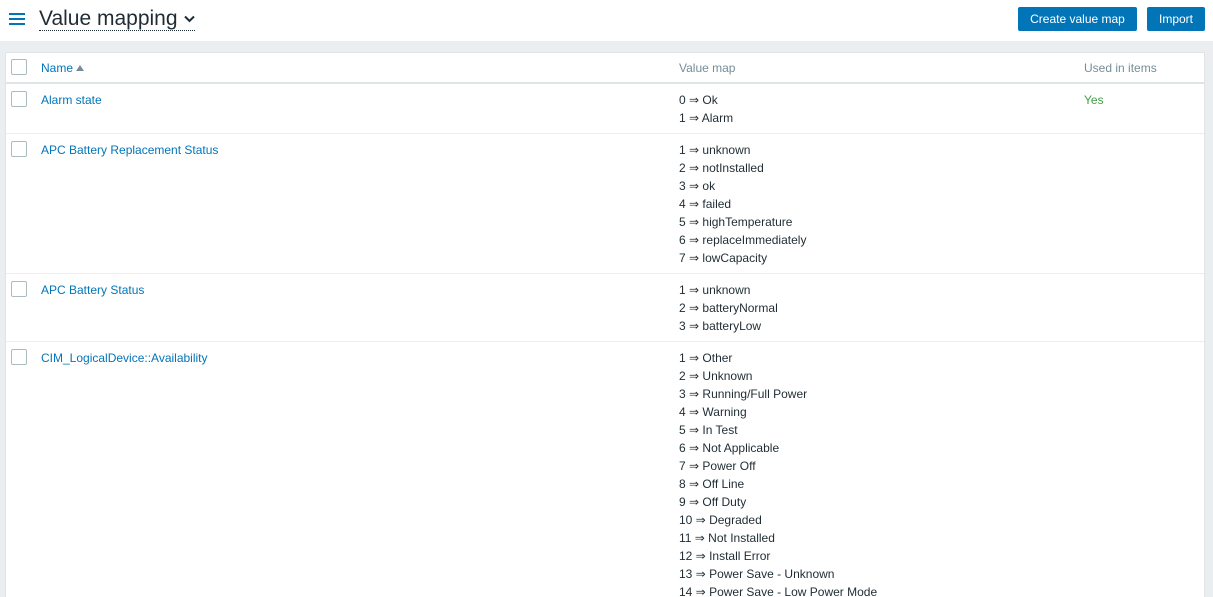  I want to click on column-header-used-in-items: Used in items, so click(1120, 68).